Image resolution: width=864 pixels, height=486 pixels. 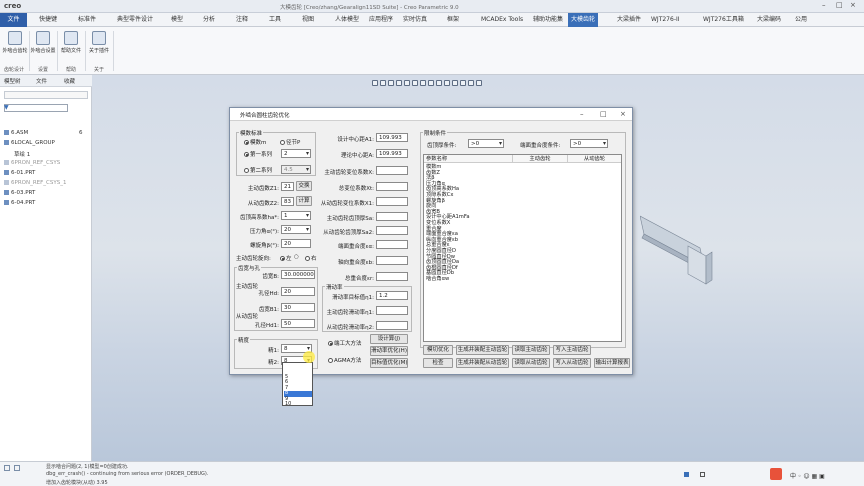 What do you see at coordinates (6, 107) in the screenshot?
I see `filter-icon: ▼` at bounding box center [6, 107].